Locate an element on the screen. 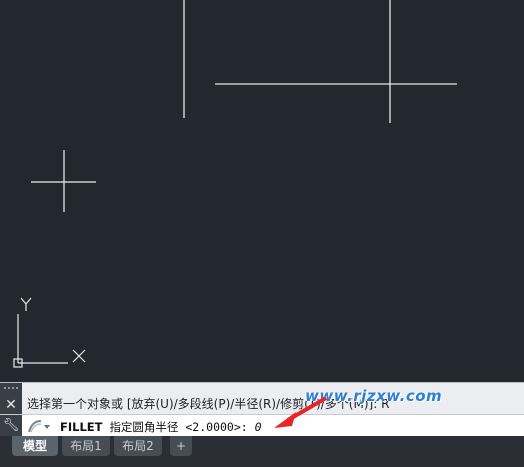 Image resolution: width=524 pixels, height=467 pixels. layout-tab-bar: 模型 布局1 布局2 + is located at coordinates (262, 451).